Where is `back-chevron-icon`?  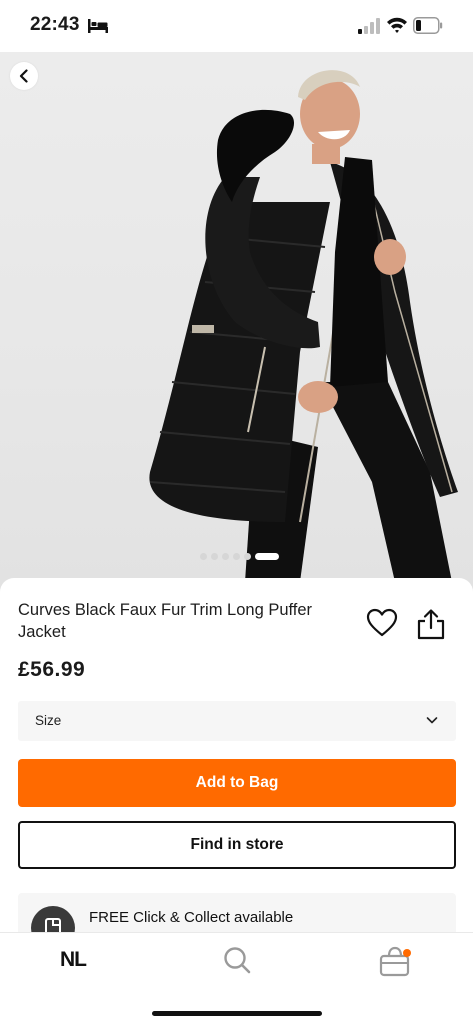
back-chevron-icon is located at coordinates (23, 76).